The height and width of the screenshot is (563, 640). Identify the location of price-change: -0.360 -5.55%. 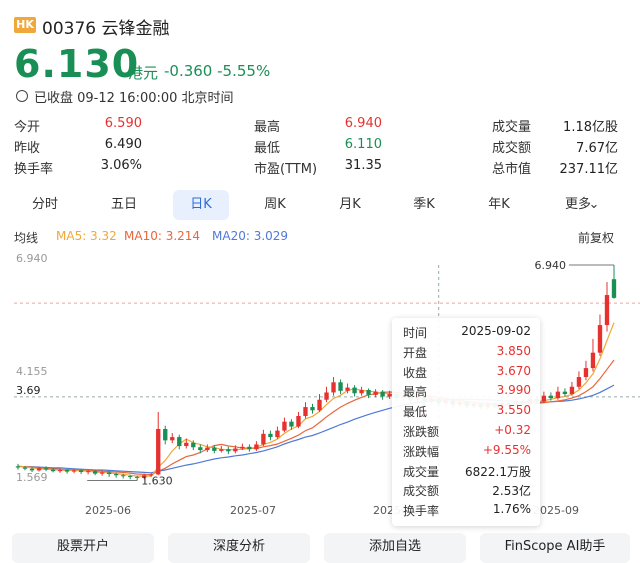
(217, 71).